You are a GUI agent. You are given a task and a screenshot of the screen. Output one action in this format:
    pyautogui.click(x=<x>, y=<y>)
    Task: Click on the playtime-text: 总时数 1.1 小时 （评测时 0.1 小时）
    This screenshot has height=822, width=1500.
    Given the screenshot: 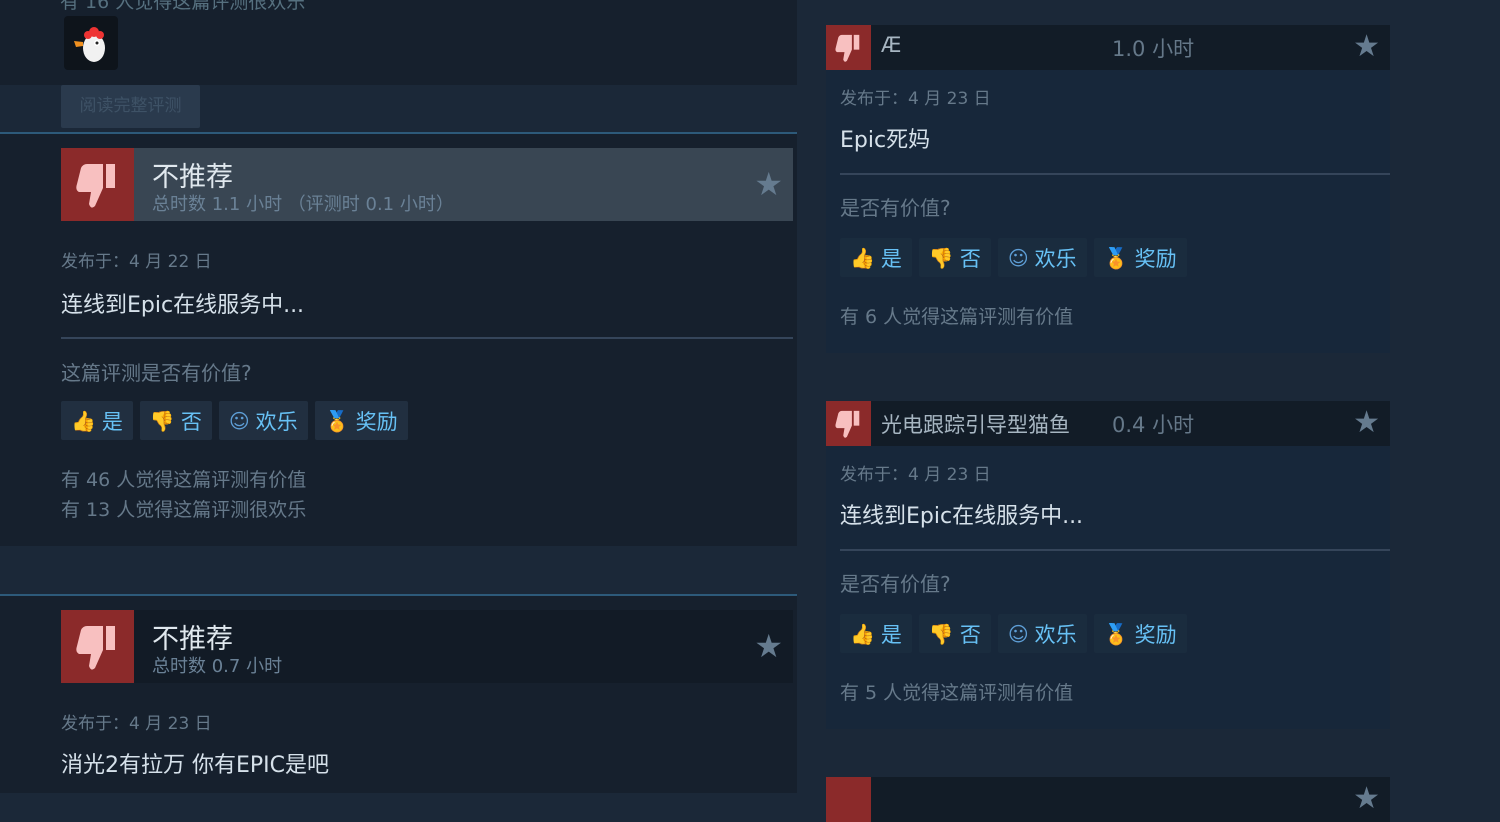 What is the action you would take?
    pyautogui.click(x=303, y=204)
    